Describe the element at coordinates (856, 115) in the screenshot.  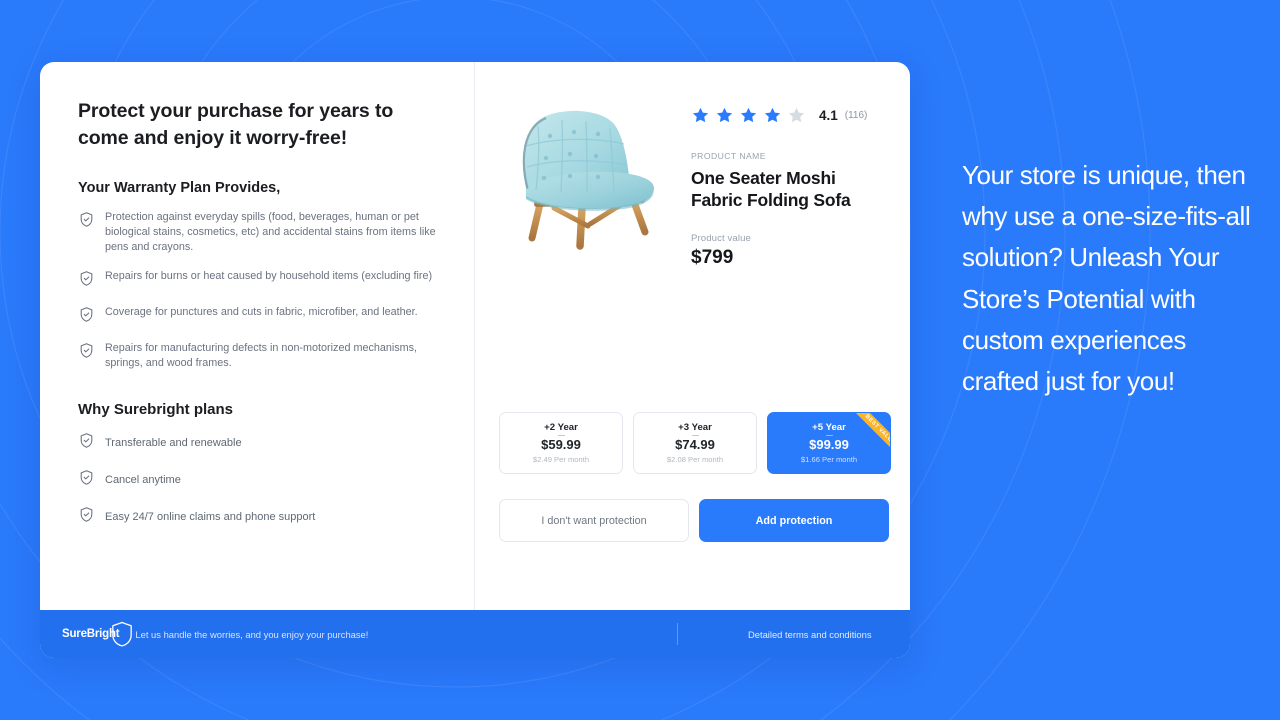
I see `rating-count: (116)` at that location.